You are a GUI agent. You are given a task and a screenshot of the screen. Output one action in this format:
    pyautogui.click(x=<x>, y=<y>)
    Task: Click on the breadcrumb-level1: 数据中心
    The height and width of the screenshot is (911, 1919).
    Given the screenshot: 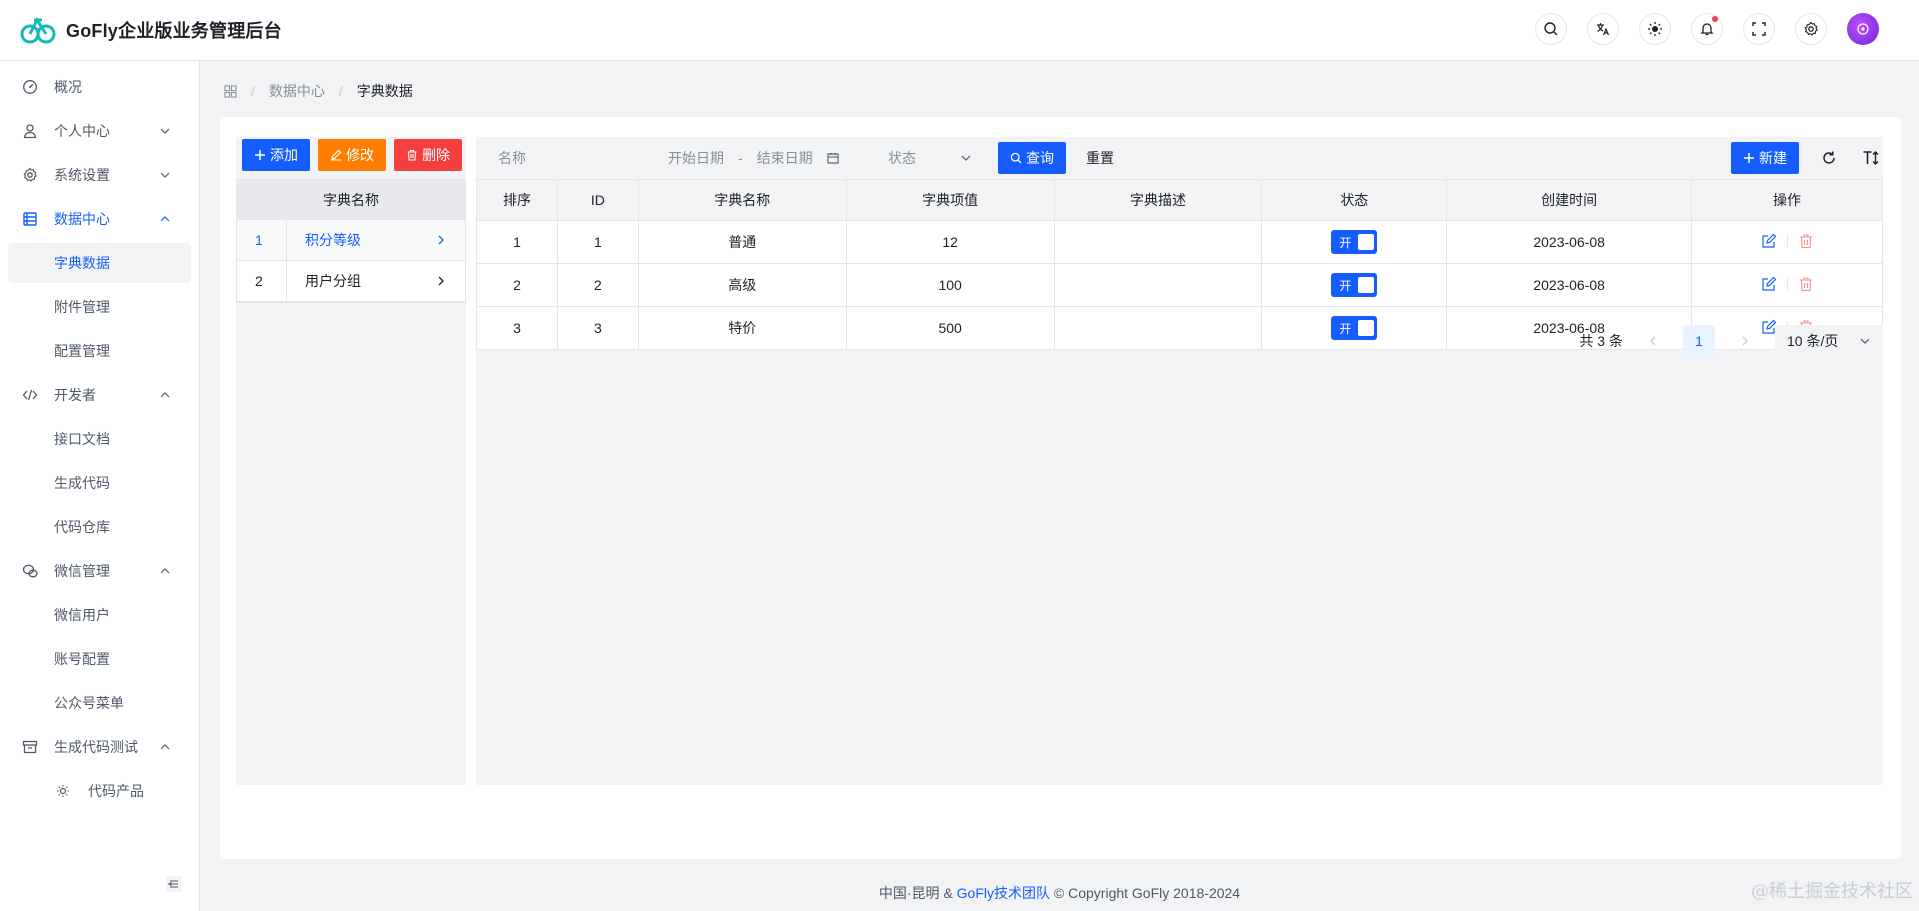 What is the action you would take?
    pyautogui.click(x=297, y=91)
    